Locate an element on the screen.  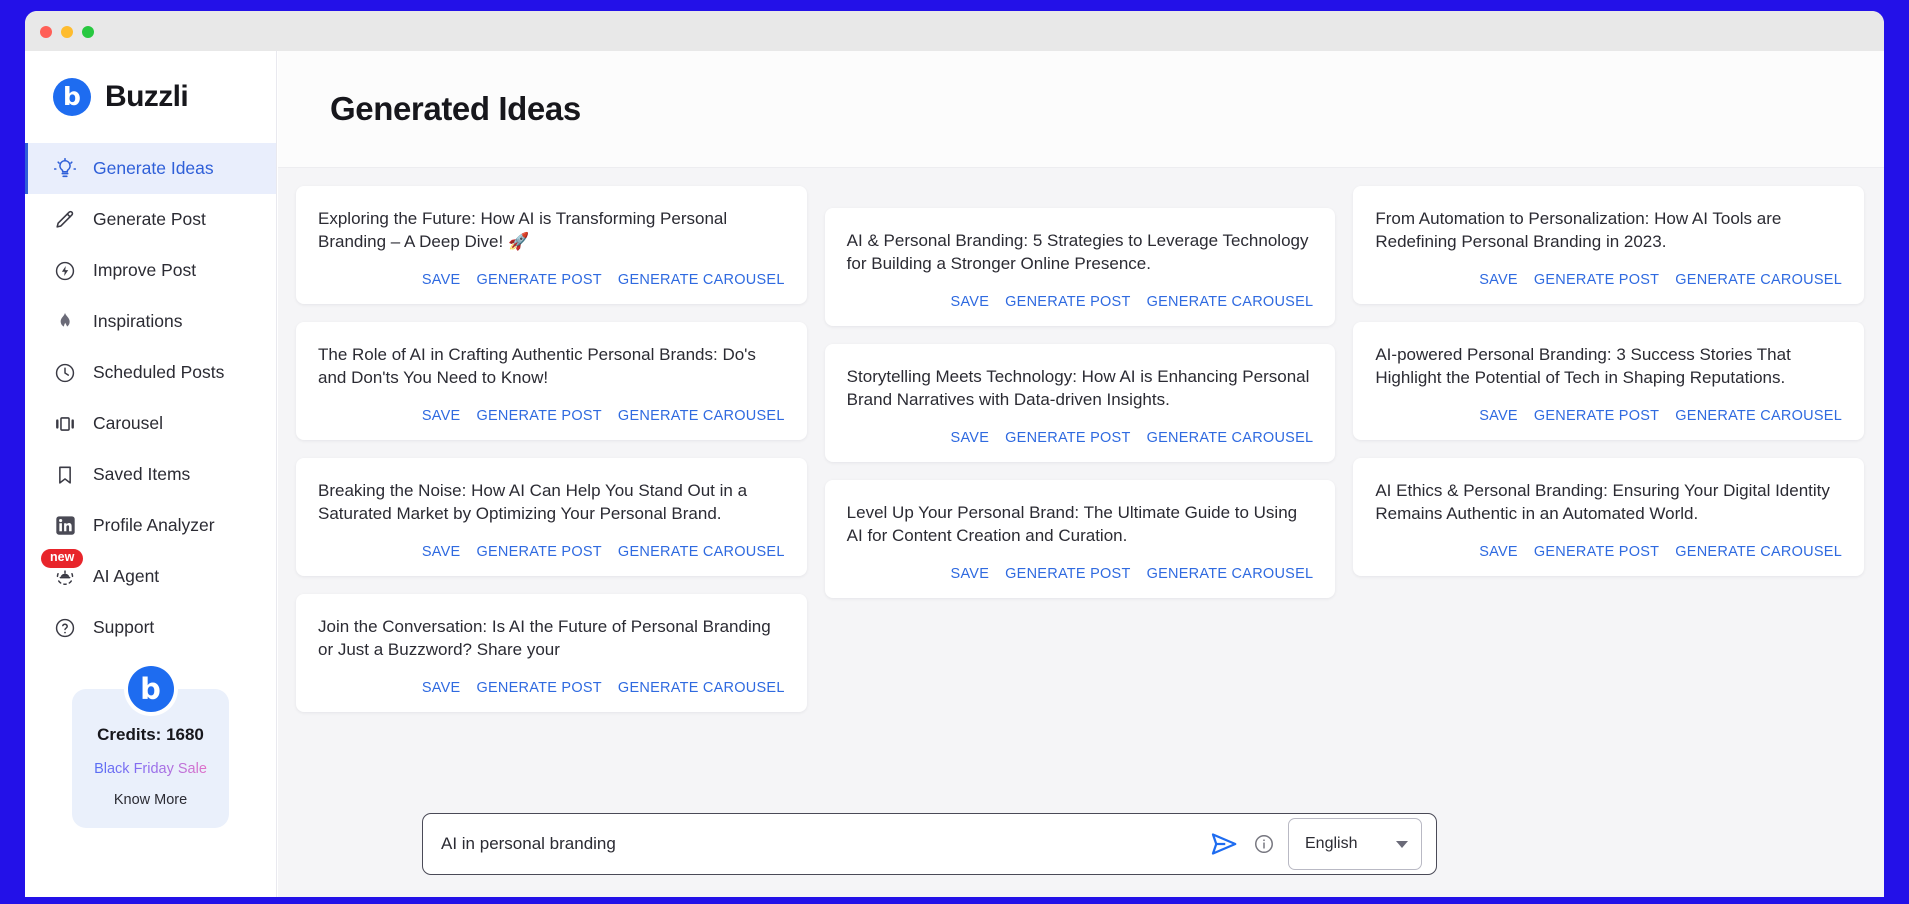
lightbulb-icon is located at coordinates (65, 169).